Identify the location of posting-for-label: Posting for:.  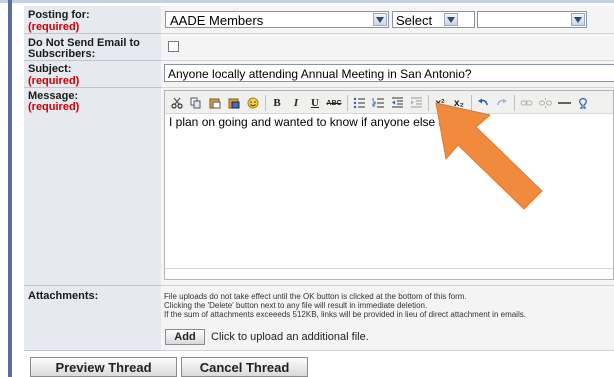
(59, 15).